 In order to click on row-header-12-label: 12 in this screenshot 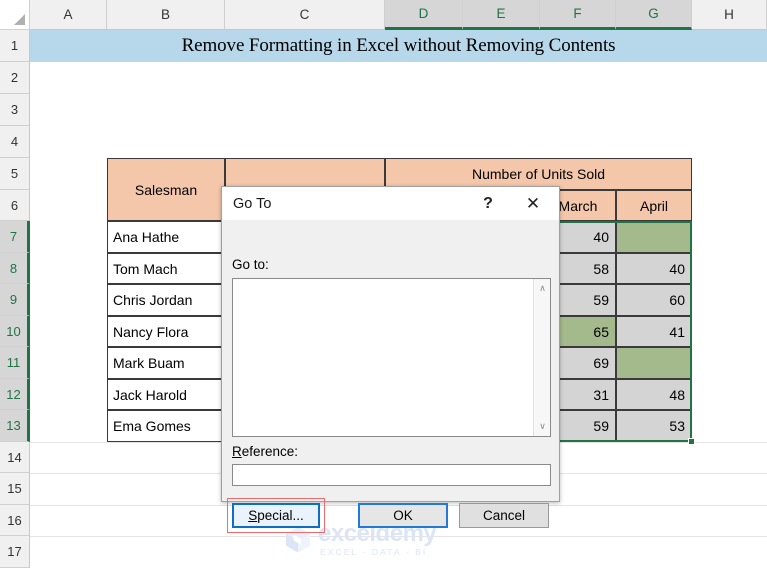, I will do `click(13, 394)`.